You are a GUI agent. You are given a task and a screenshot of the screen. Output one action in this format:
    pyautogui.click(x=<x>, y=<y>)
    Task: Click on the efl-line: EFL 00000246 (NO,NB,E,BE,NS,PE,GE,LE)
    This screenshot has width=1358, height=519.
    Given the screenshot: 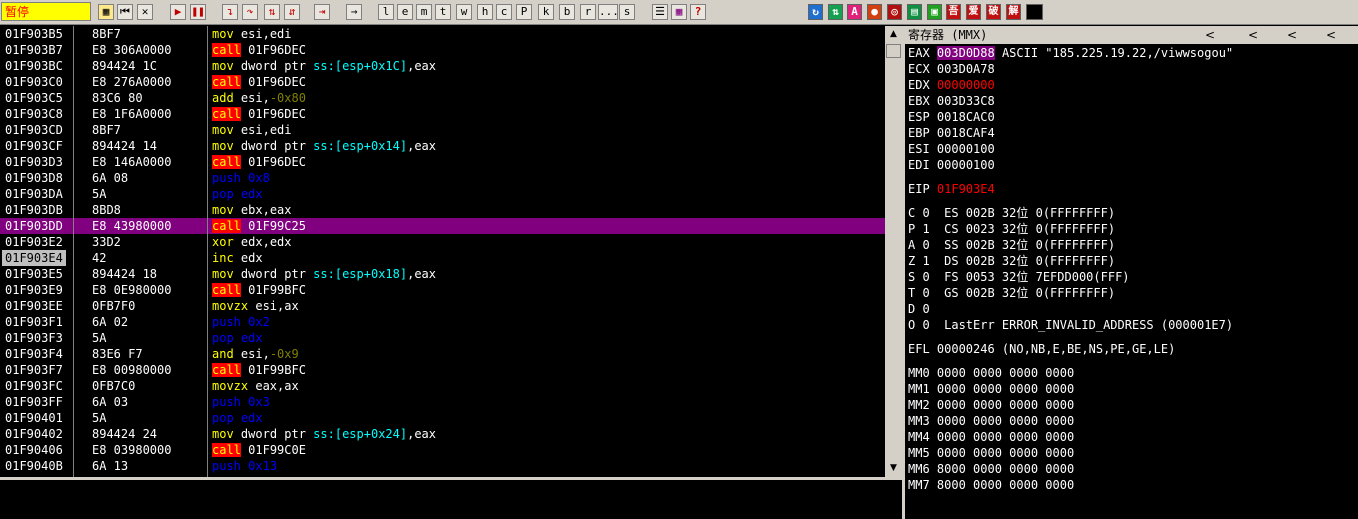 What is the action you would take?
    pyautogui.click(x=1041, y=349)
    